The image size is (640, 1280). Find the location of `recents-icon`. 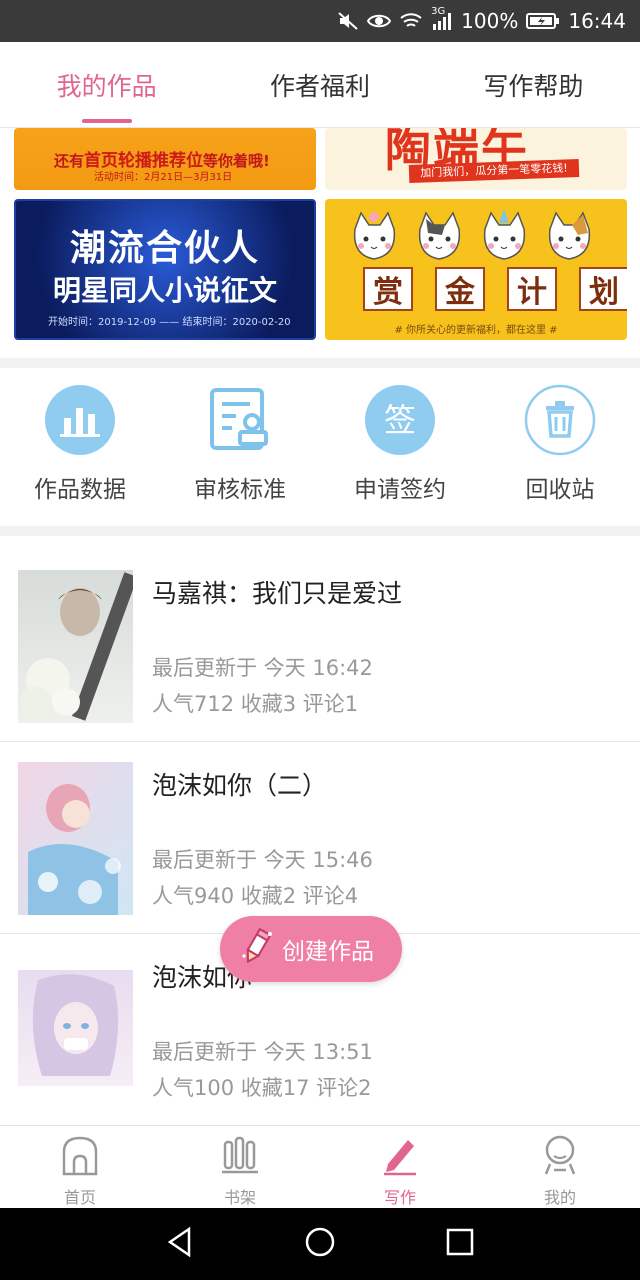

recents-icon is located at coordinates (460, 1244).